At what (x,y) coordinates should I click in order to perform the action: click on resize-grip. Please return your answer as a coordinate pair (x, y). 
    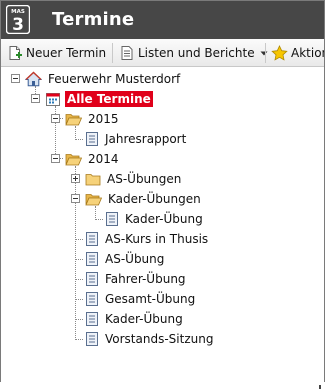
    Looking at the image, I should click on (320, 387).